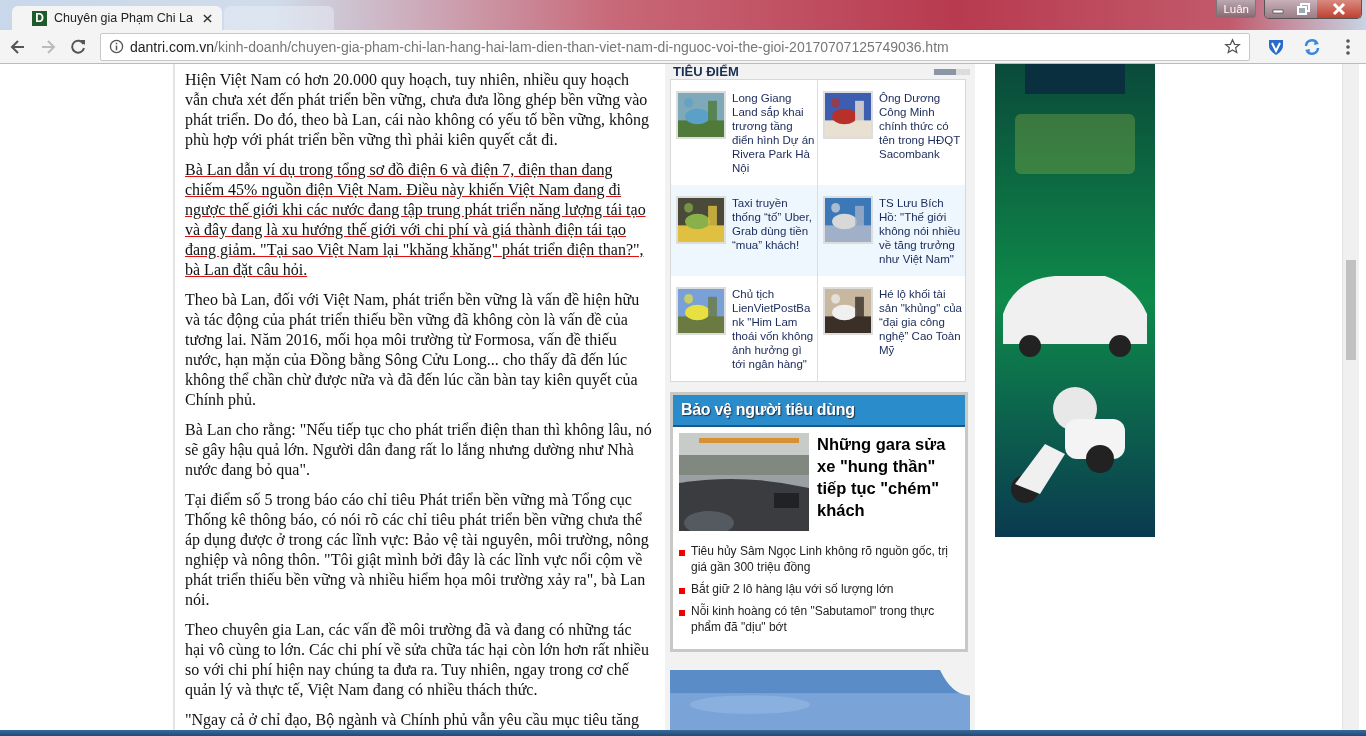 This screenshot has height=736, width=1366. Describe the element at coordinates (825, 619) in the screenshot. I see `news-link: Nỗi kinh hoàng có tên "Sabutamol" trong thực phẩm đã "dịu" bớt` at that location.